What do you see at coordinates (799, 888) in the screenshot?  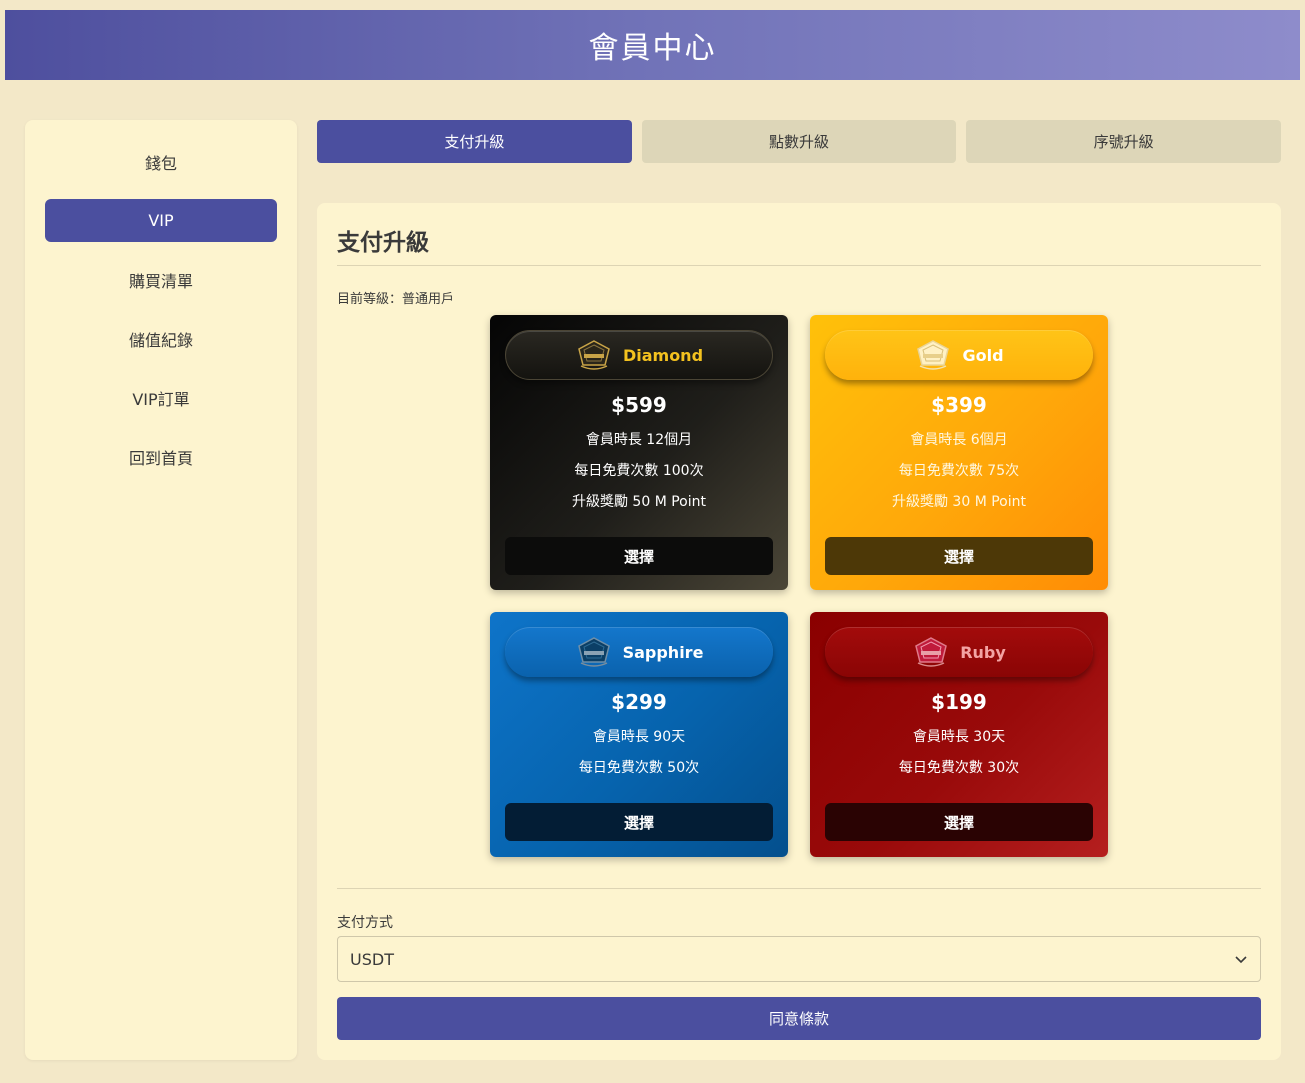 I see `section-divider` at bounding box center [799, 888].